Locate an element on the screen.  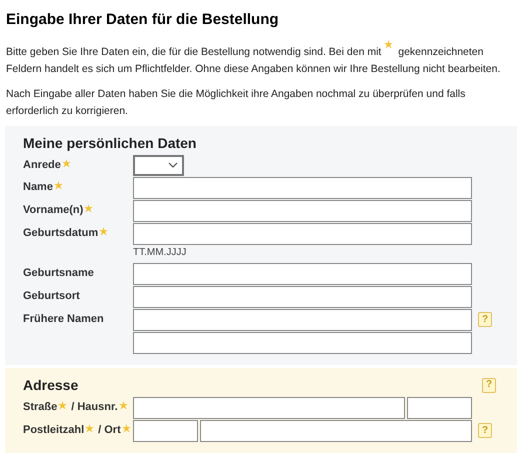
field-label: Vorname(n) is located at coordinates (53, 210).